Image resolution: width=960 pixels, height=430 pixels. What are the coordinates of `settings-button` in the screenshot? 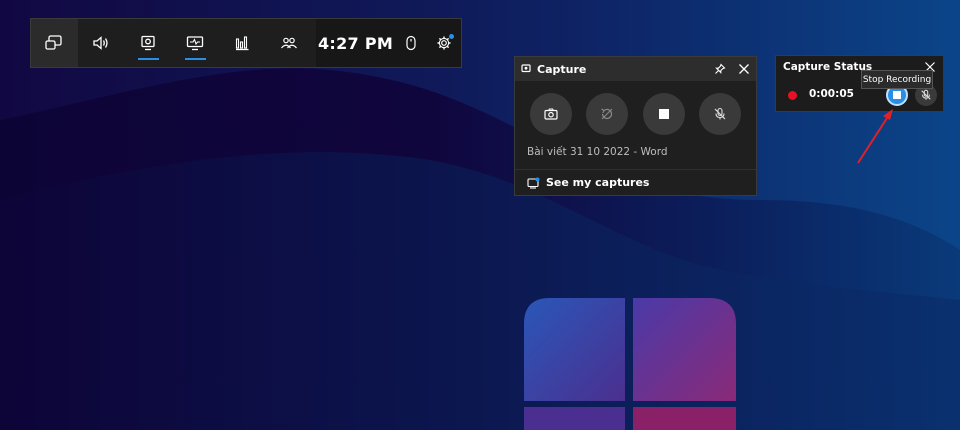 It's located at (444, 43).